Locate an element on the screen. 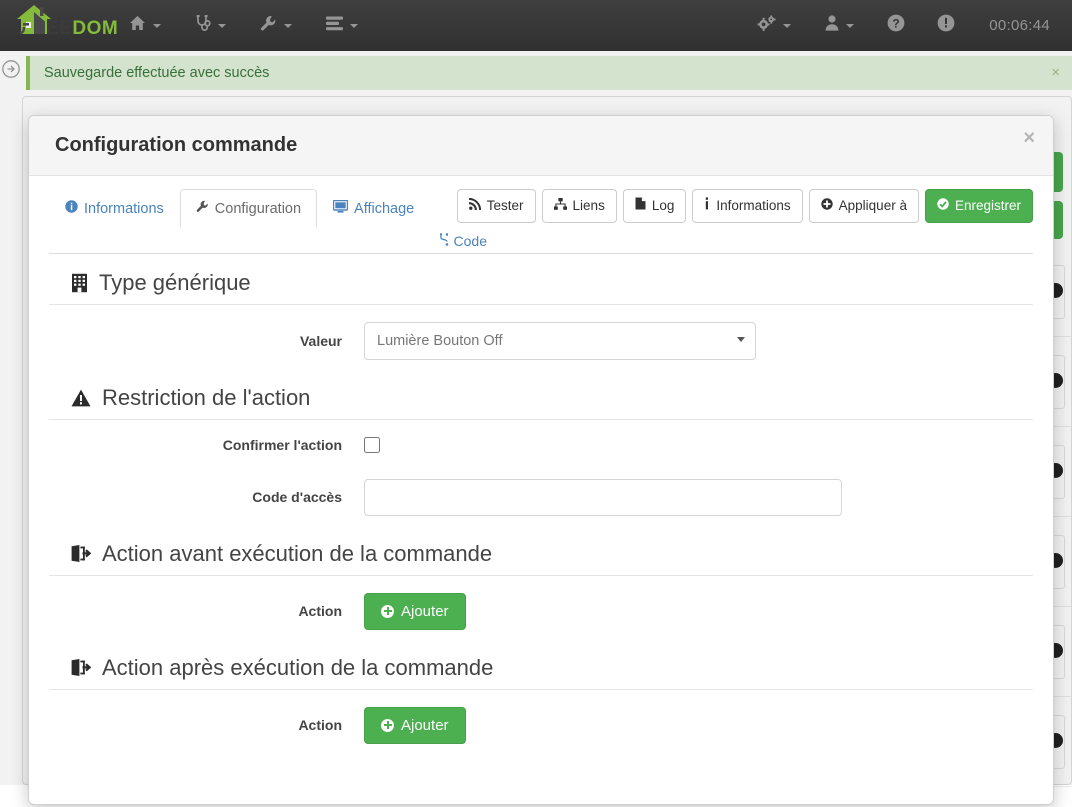  informations-button: Informations is located at coordinates (747, 206).